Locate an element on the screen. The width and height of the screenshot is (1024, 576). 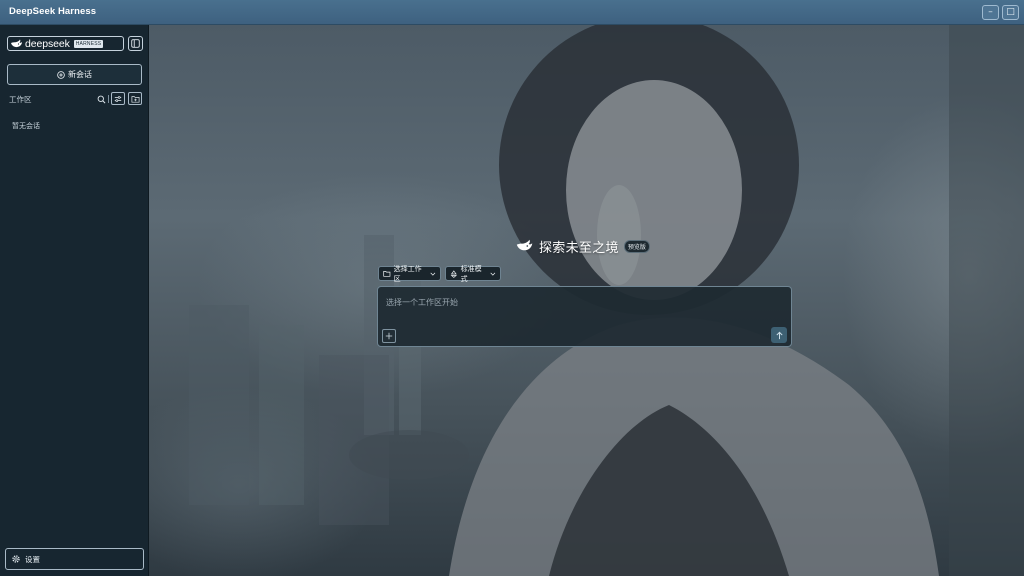
minimize-button: – is located at coordinates (990, 12).